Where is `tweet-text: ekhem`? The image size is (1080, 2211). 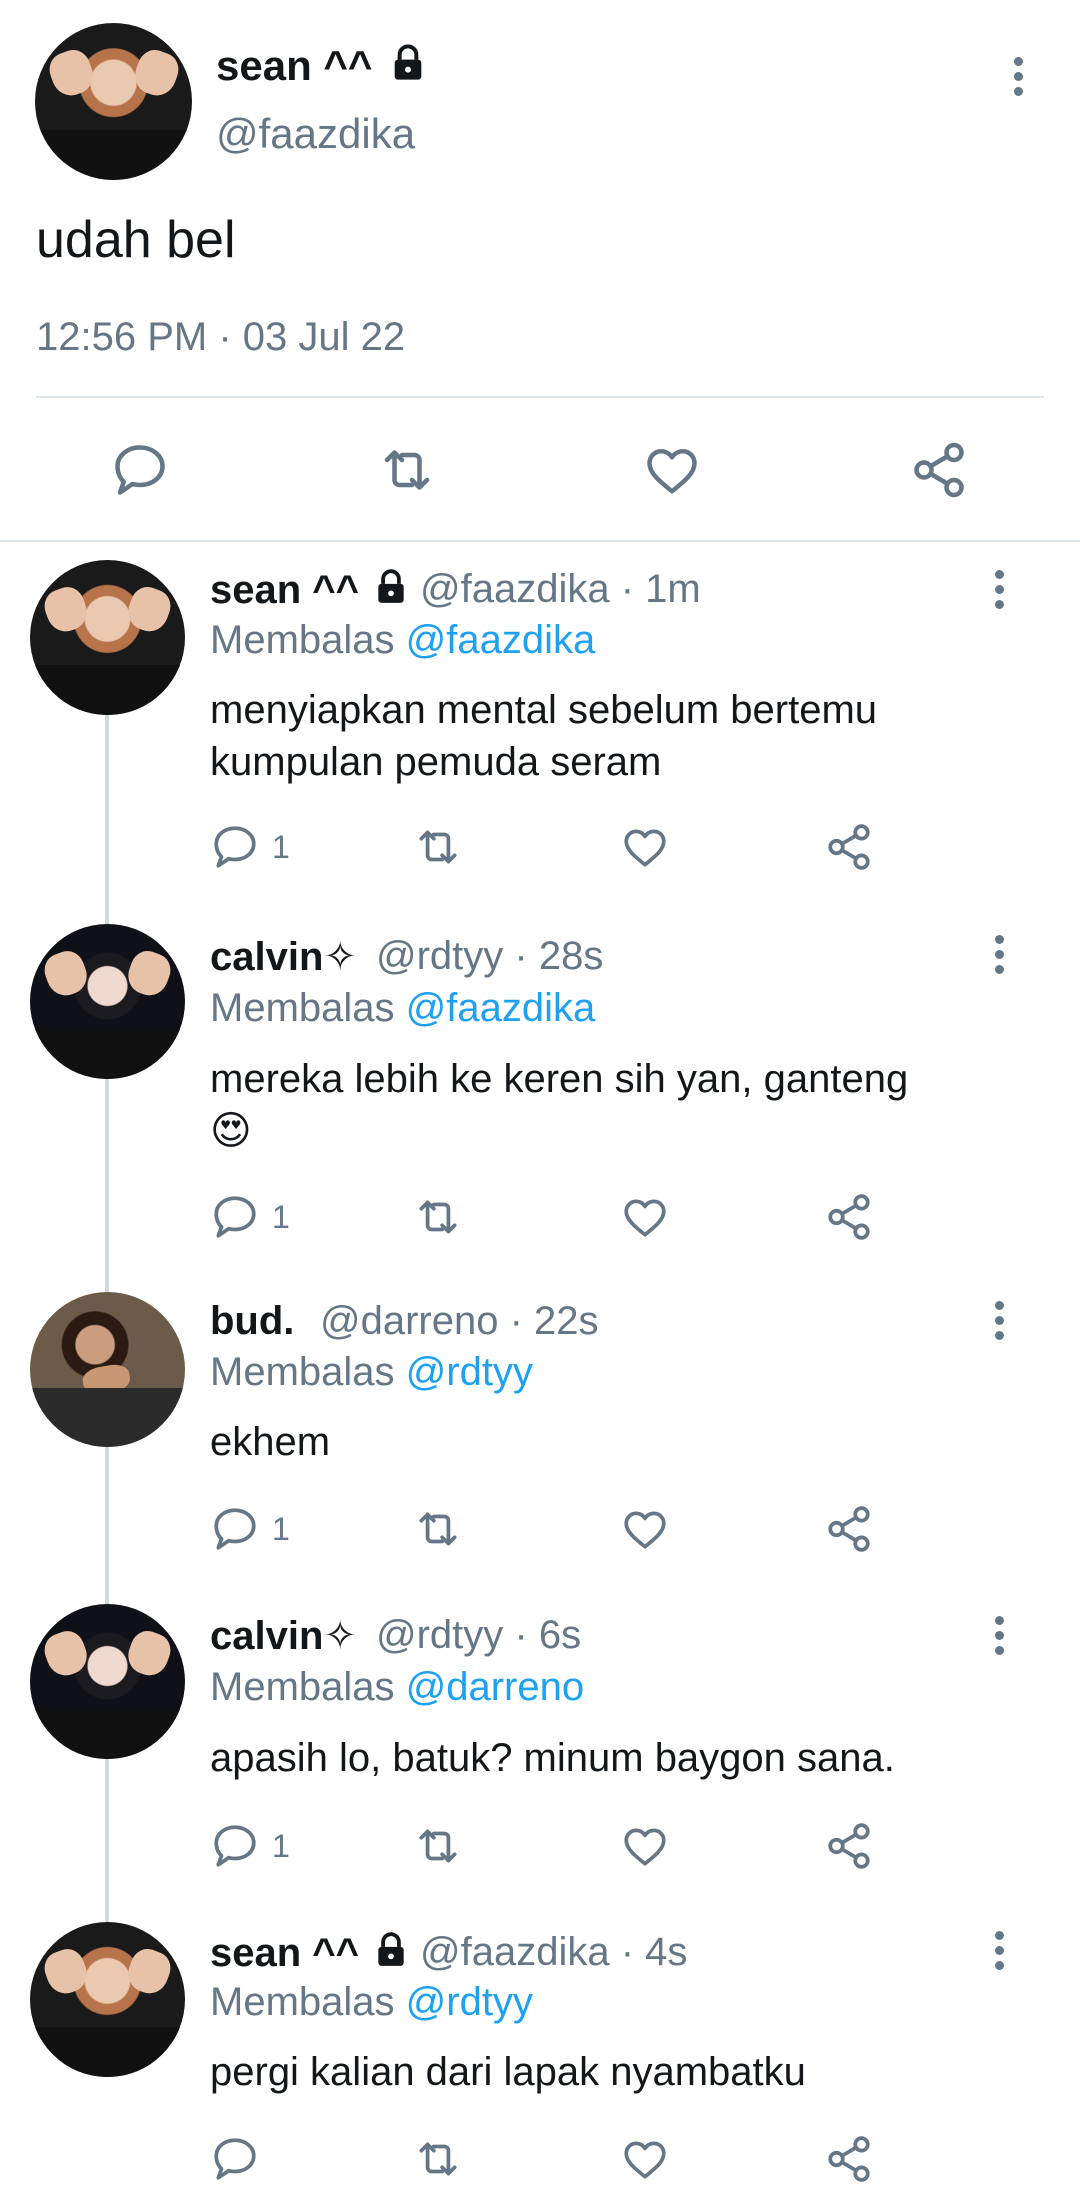
tweet-text: ekhem is located at coordinates (270, 1442).